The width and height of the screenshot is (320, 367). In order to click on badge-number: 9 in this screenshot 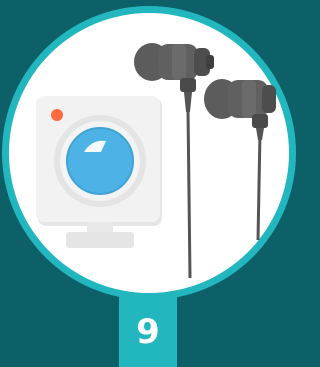, I will do `click(148, 332)`.